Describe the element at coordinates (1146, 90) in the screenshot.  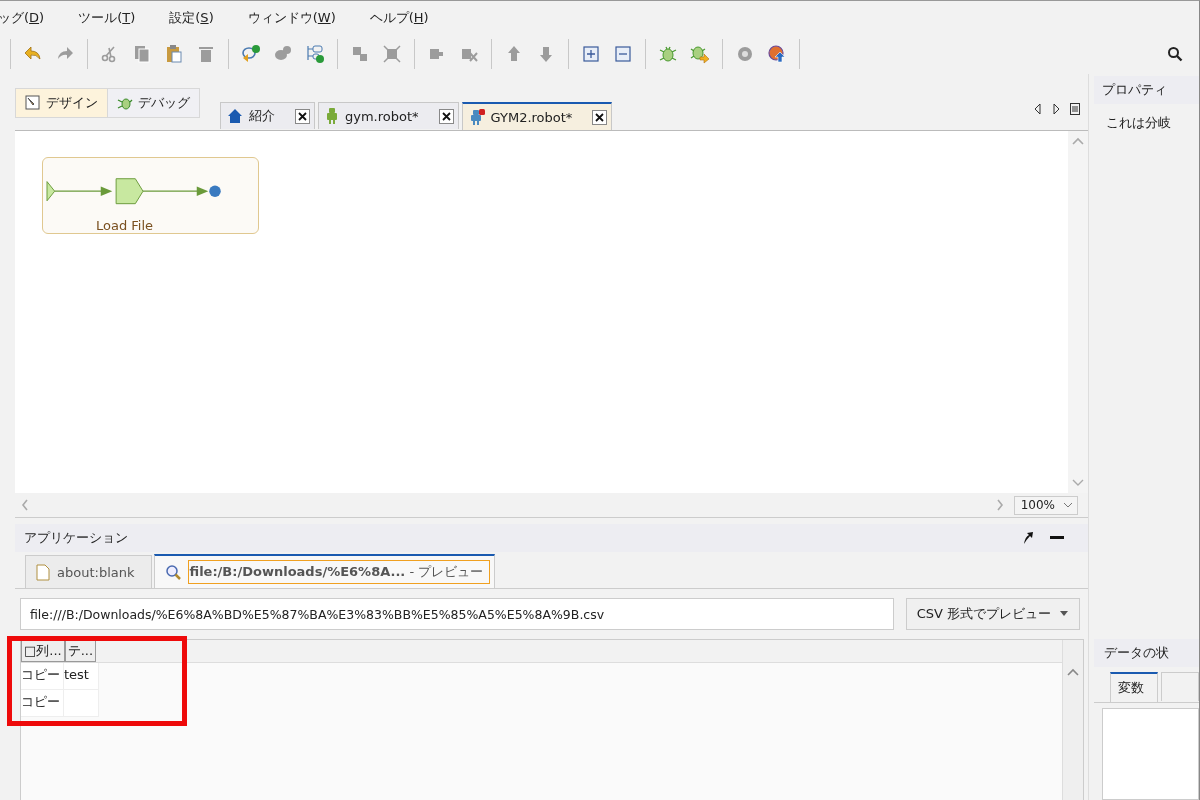
I see `panel-title: プロパティ` at that location.